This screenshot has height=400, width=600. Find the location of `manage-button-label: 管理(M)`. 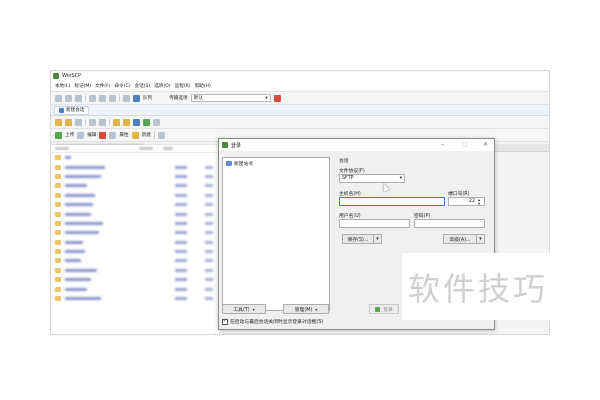

manage-button-label: 管理(M) is located at coordinates (303, 310).